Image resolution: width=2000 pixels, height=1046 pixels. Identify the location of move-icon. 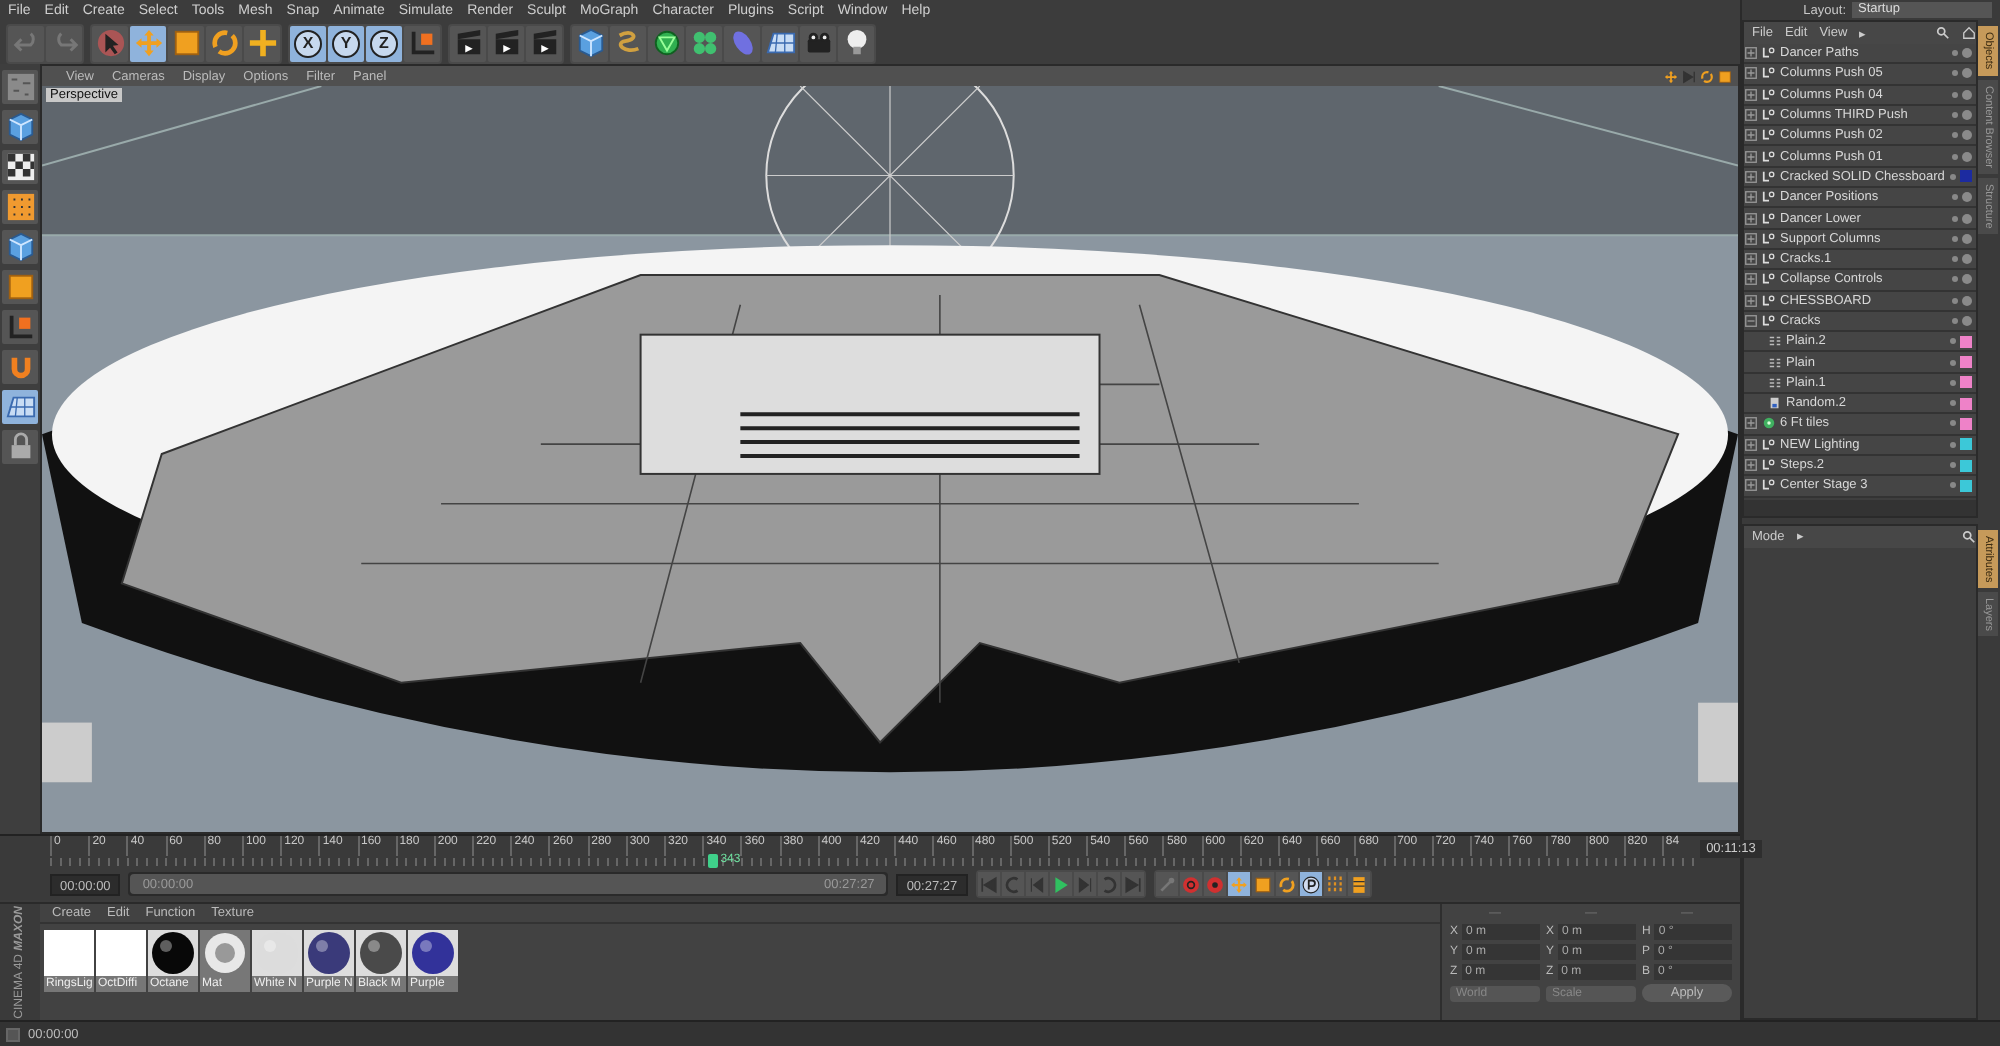
(1238, 884).